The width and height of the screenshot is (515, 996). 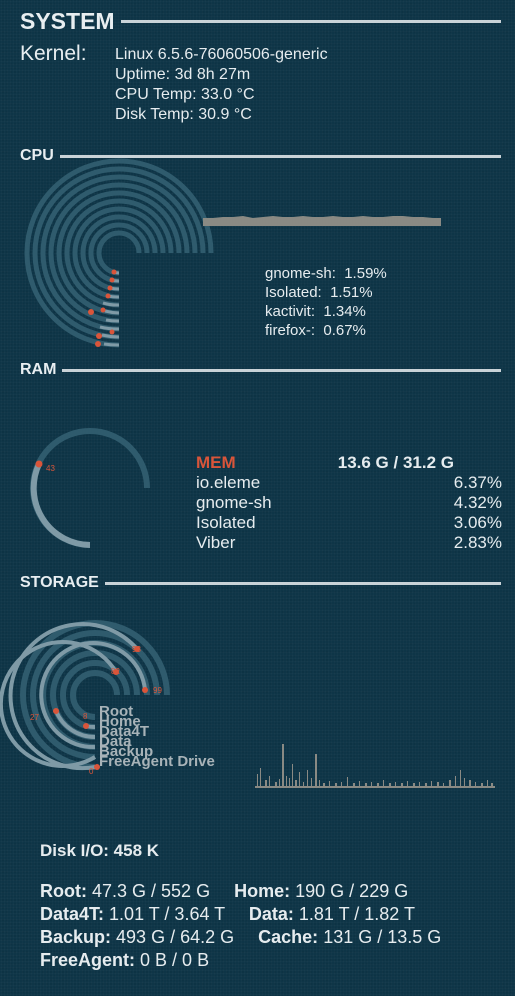 I want to click on cache-label: Cache:, so click(x=288, y=937).